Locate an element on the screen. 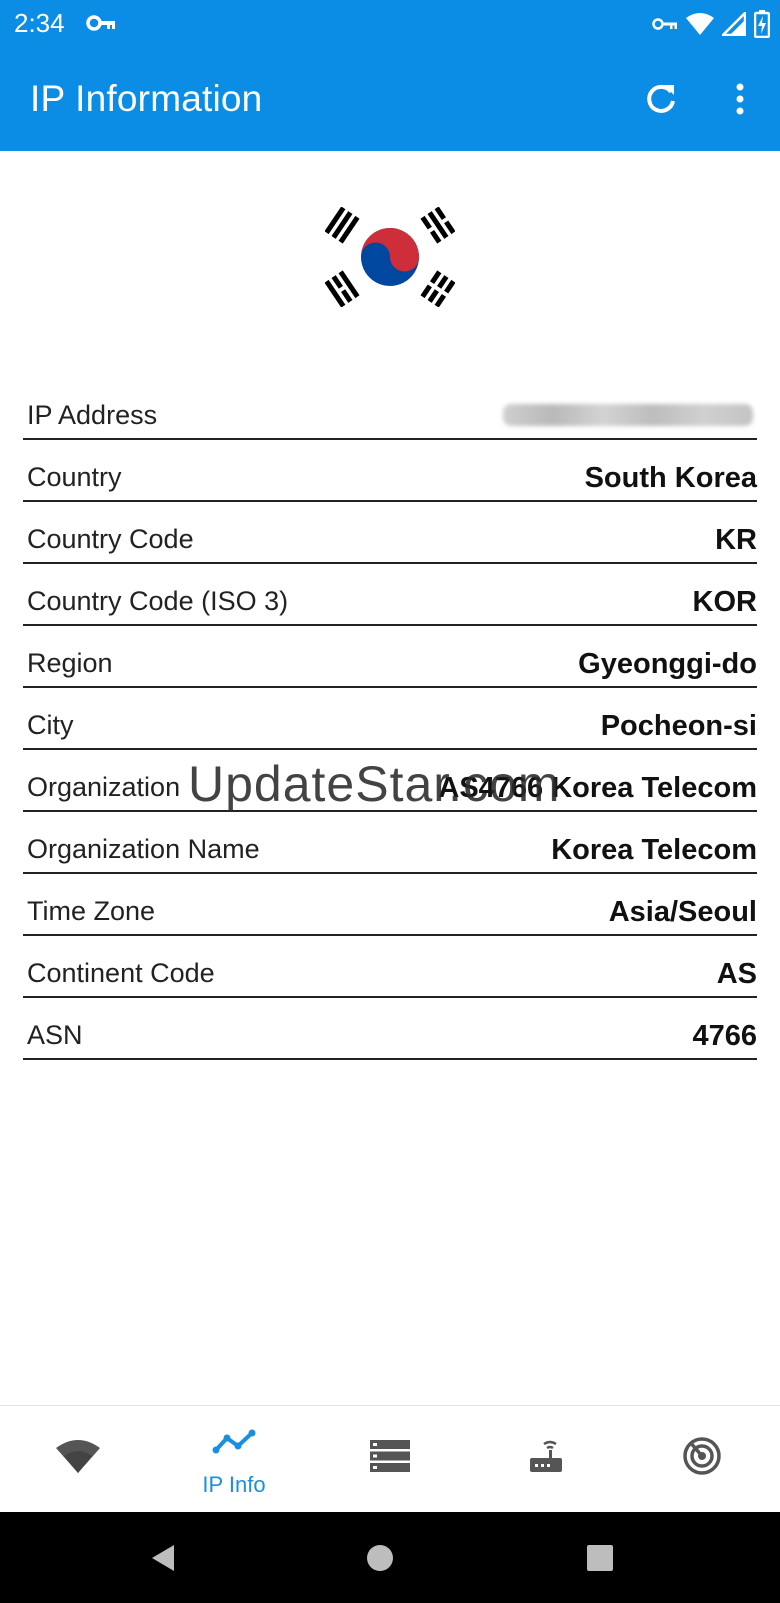 The image size is (780, 1603). info-label: IP Address is located at coordinates (92, 415).